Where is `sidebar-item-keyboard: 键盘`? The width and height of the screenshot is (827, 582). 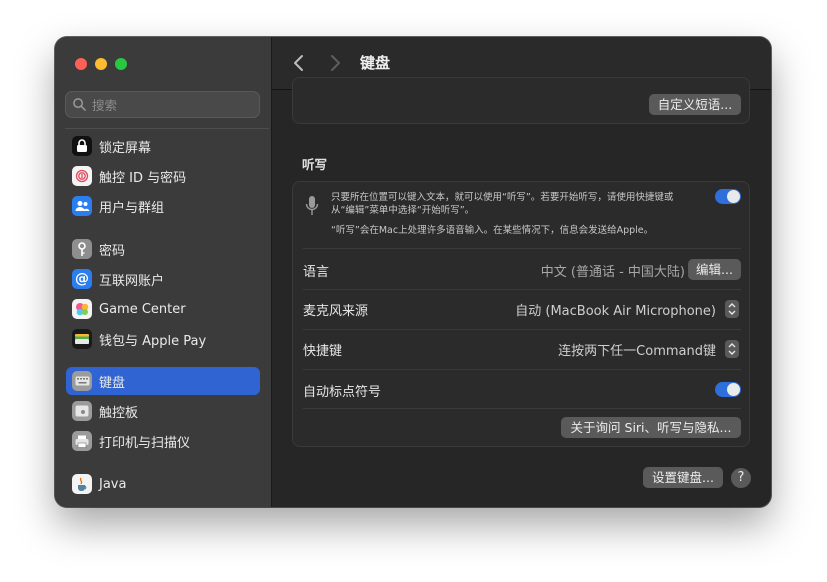 sidebar-item-keyboard: 键盘 is located at coordinates (163, 381).